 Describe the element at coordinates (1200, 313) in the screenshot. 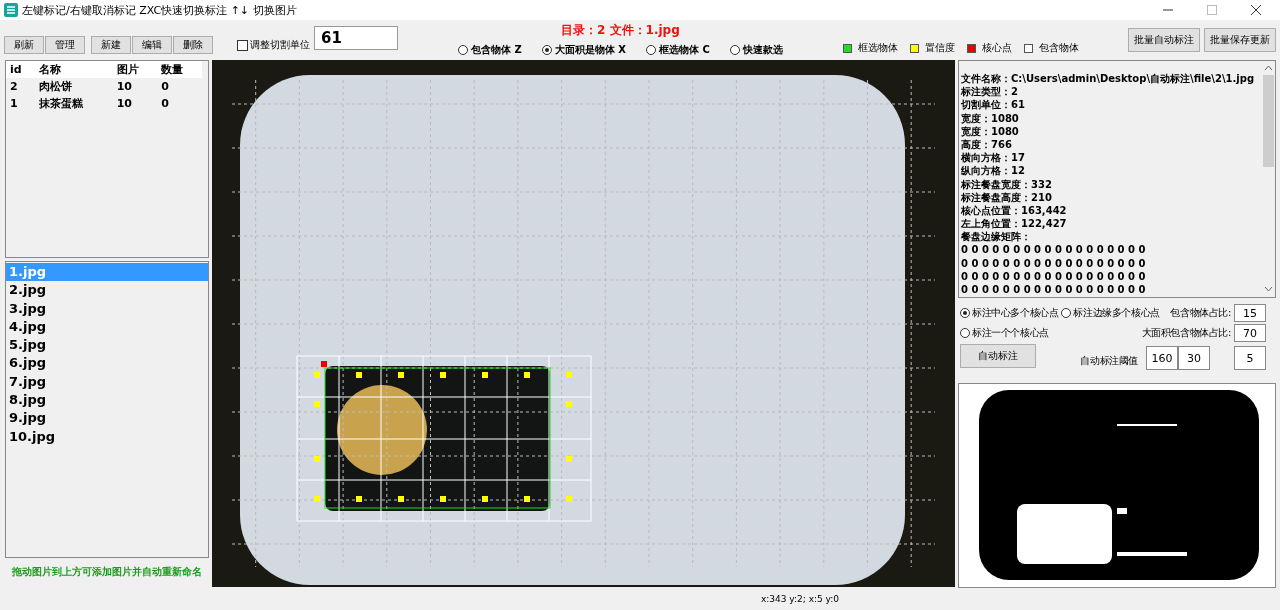

I see `ratio-label: 包含物体占比:` at that location.